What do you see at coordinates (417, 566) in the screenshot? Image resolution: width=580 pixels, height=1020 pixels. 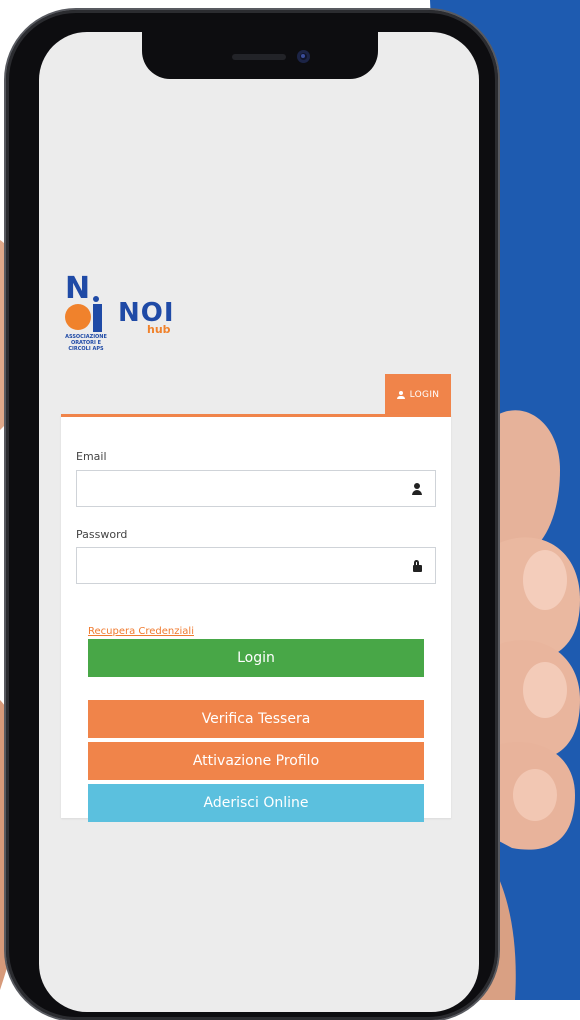 I see `lock-icon` at bounding box center [417, 566].